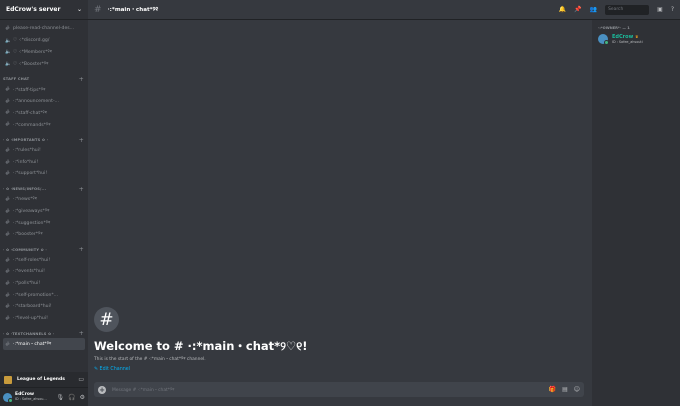 The width and height of the screenshot is (680, 406). Describe the element at coordinates (61, 397) in the screenshot. I see `microphone-icon: 🎙` at that location.